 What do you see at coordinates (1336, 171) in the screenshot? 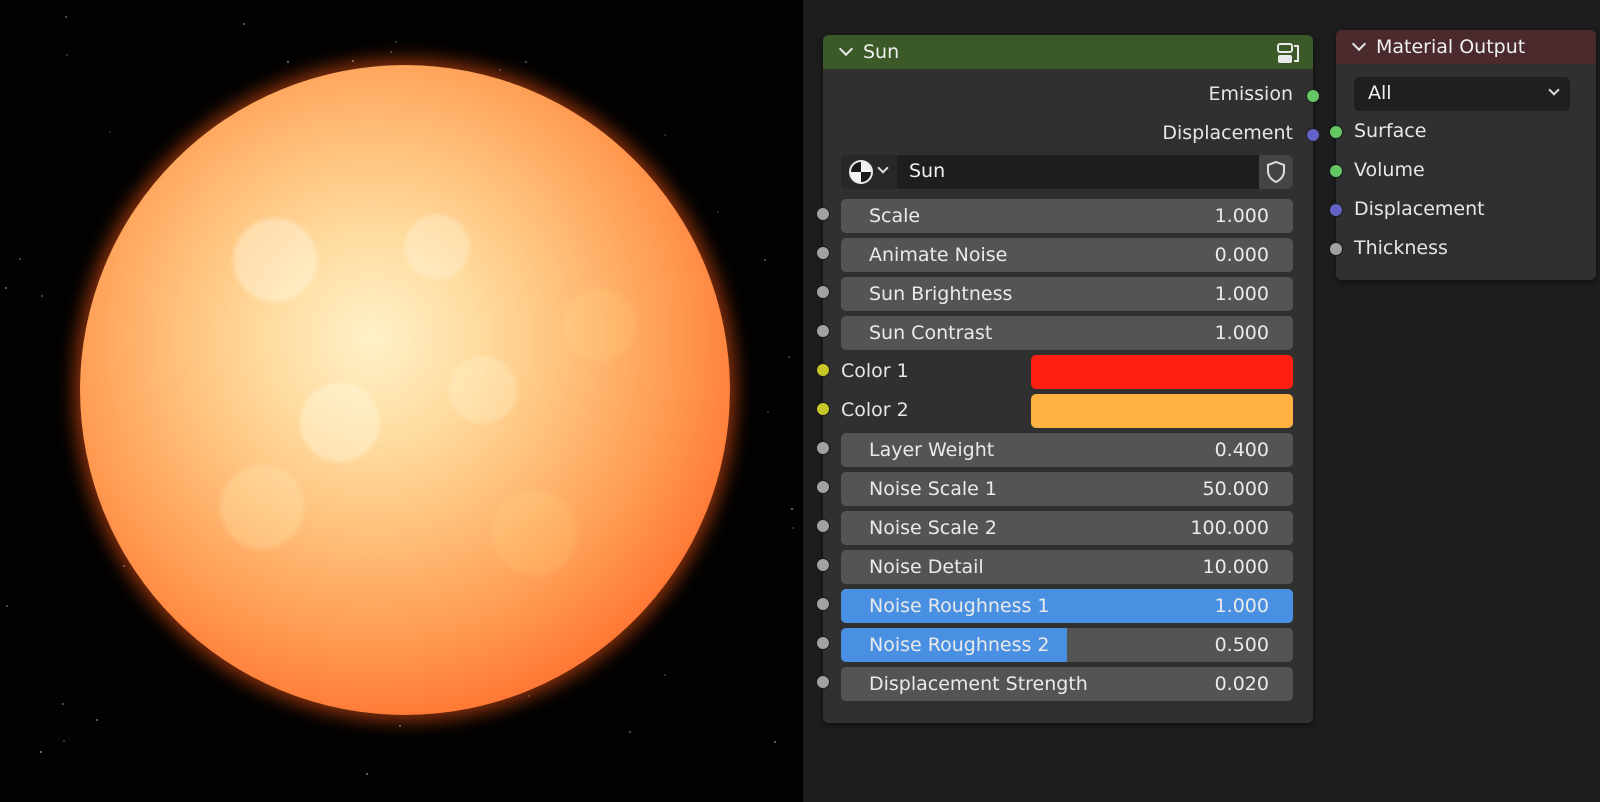
I see `volume-input-socket` at bounding box center [1336, 171].